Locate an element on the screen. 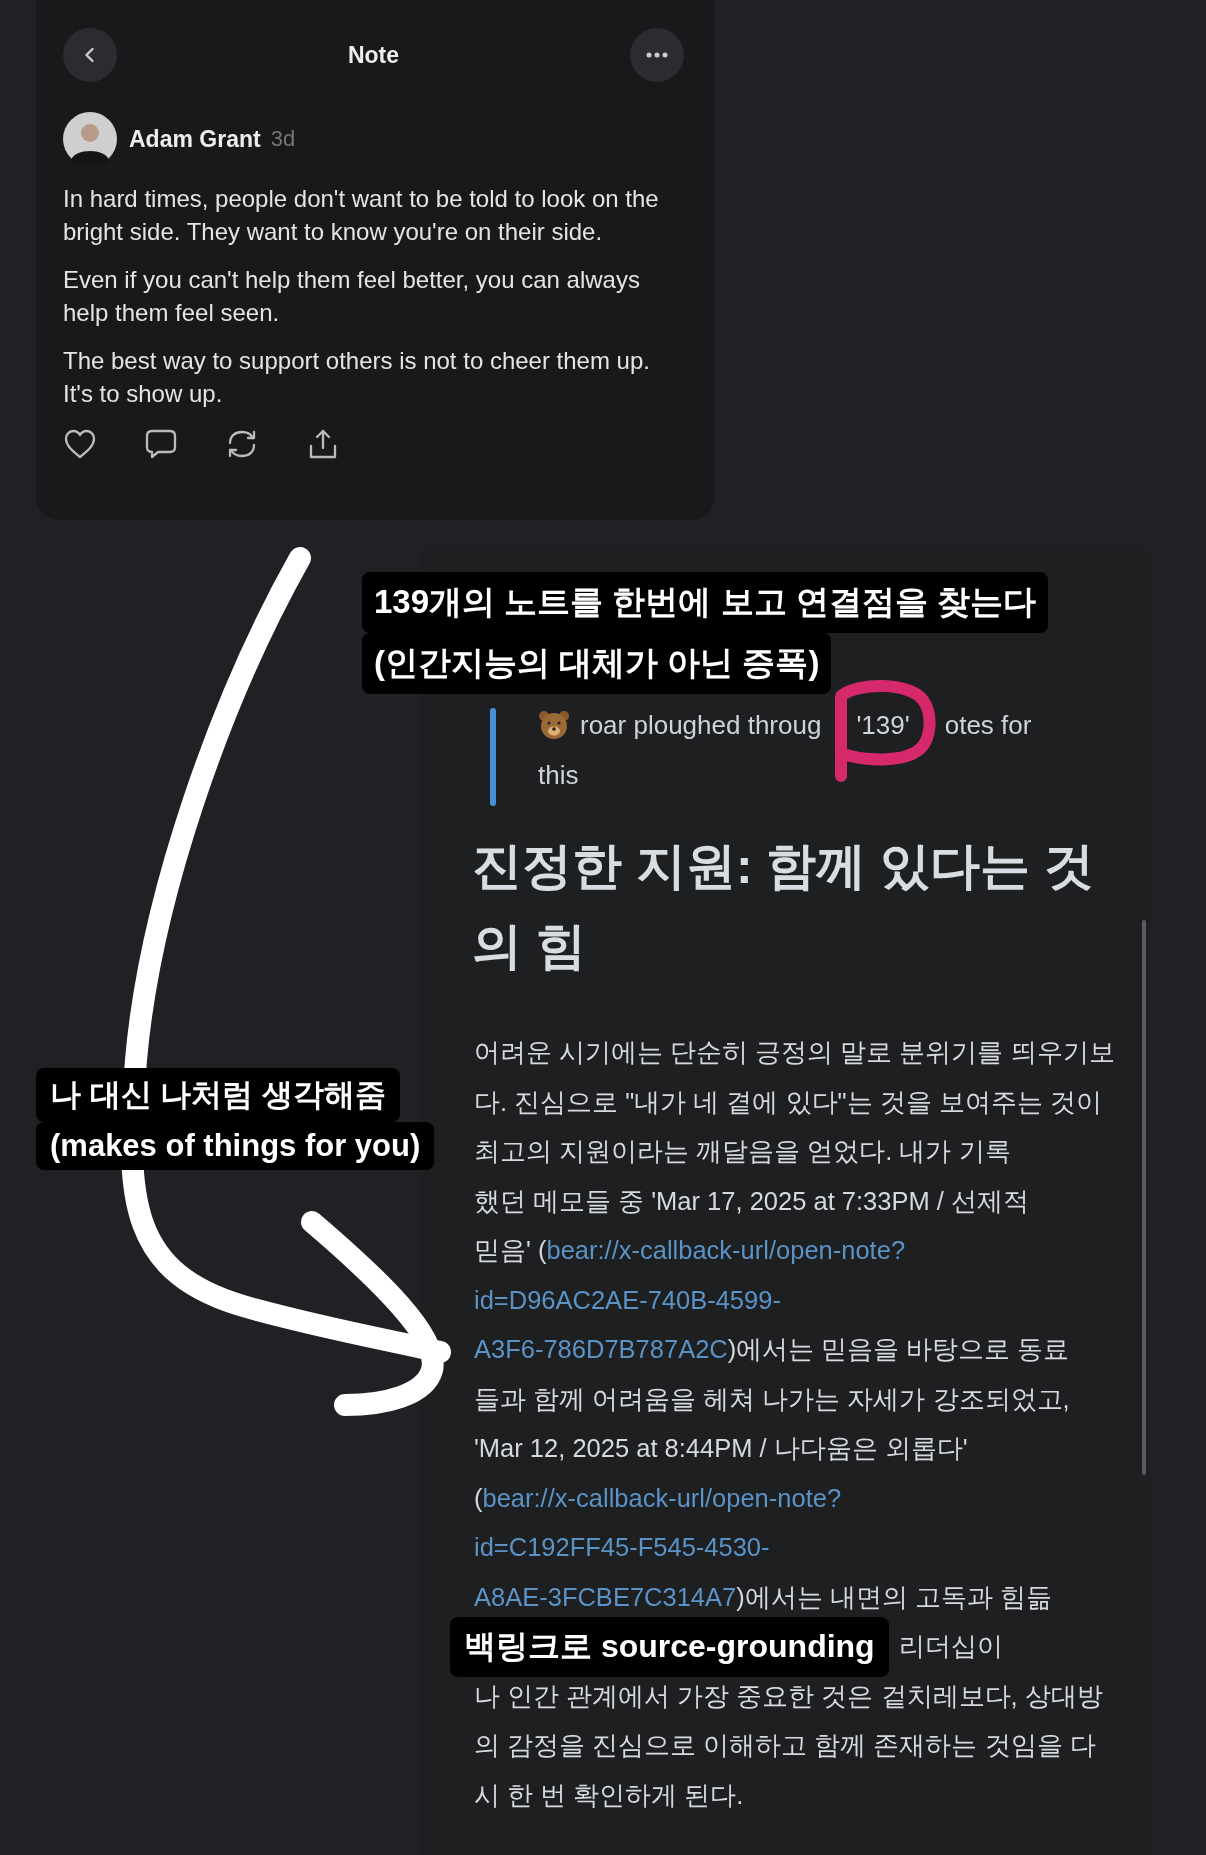 Image resolution: width=1206 pixels, height=1855 pixels. note-heading: 진정한 지원: 함께 있다는 것 is located at coordinates (783, 866).